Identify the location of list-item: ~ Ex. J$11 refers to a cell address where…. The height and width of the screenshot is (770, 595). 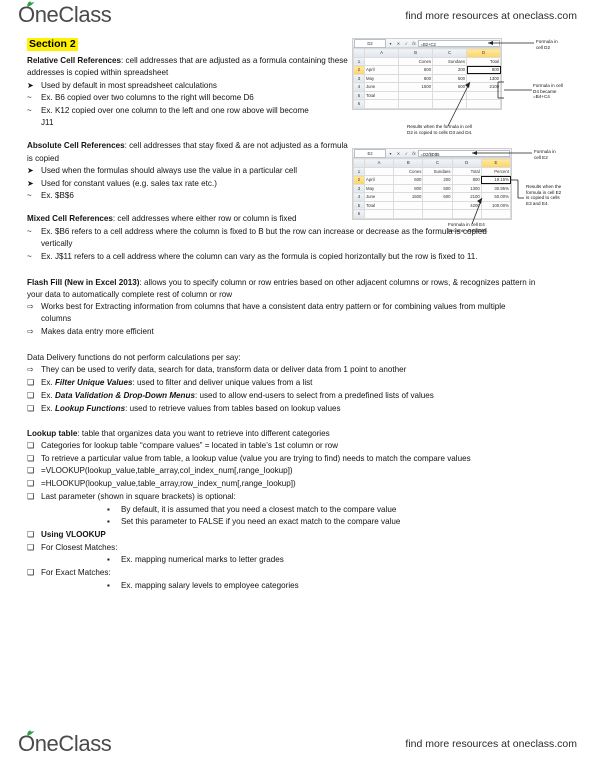
(274, 257).